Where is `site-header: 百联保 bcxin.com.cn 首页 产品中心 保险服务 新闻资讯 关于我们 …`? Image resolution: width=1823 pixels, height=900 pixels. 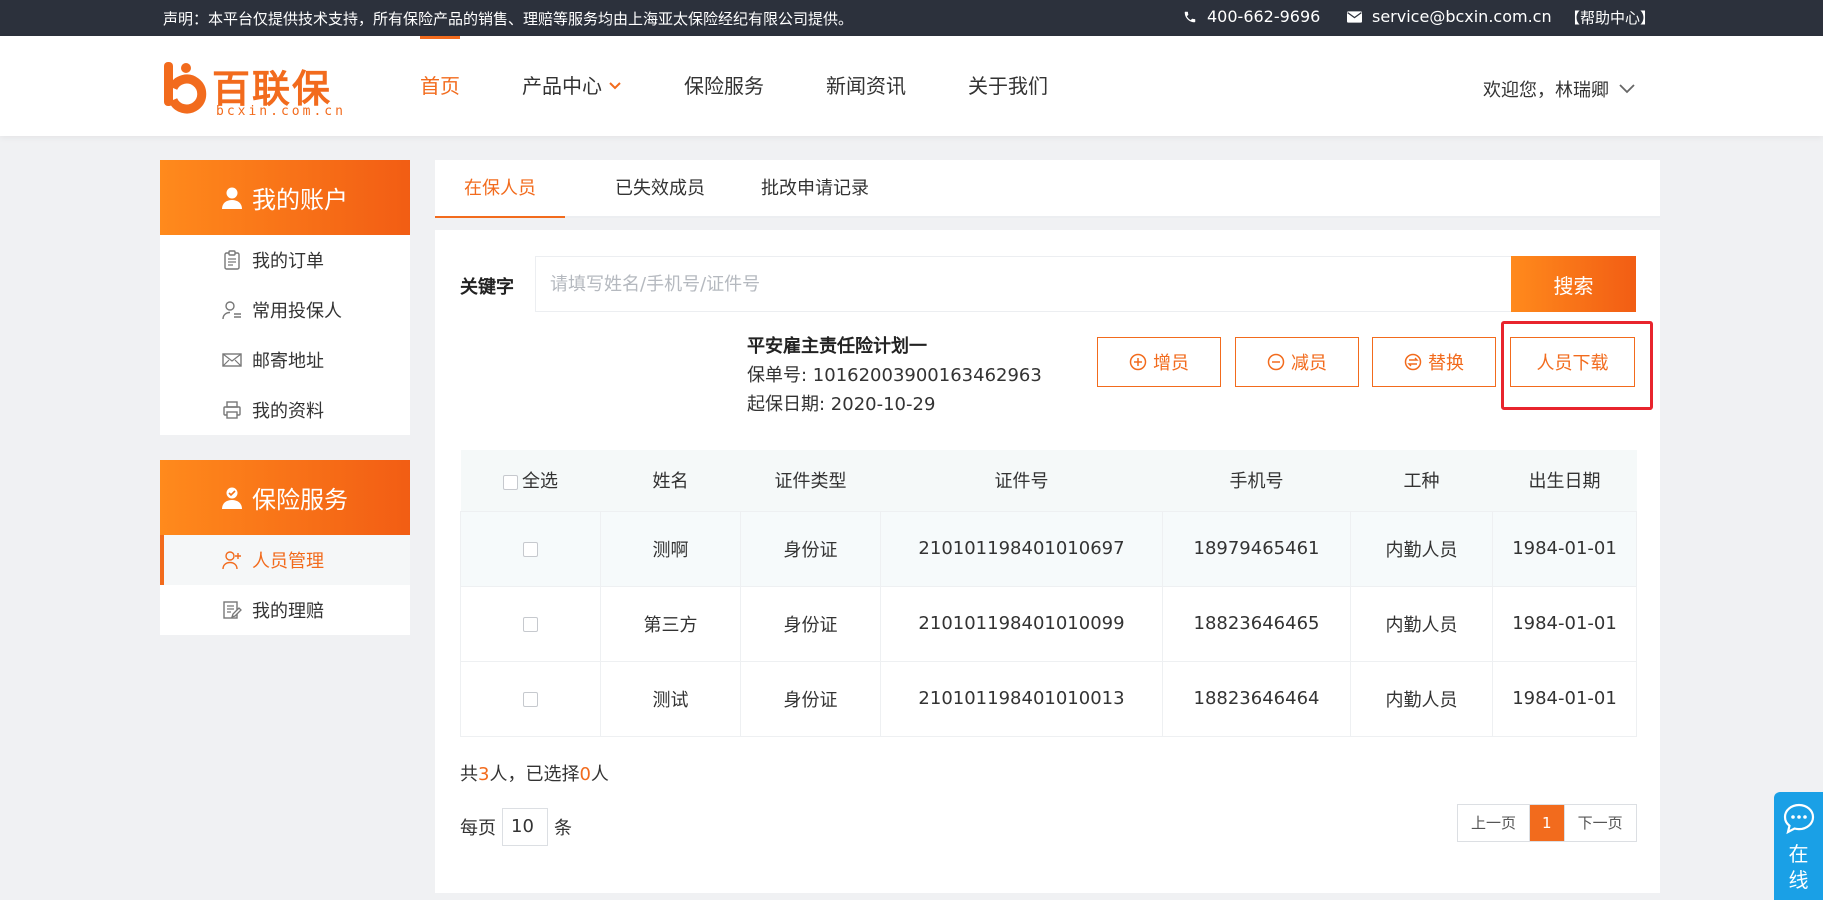
site-header: 百联保 bcxin.com.cn 首页 产品中心 保险服务 新闻资讯 关于我们 … is located at coordinates (911, 86).